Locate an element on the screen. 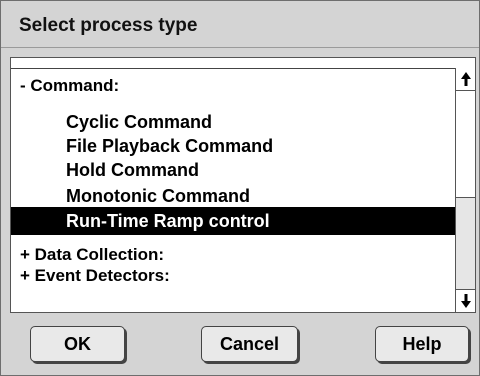 Image resolution: width=480 pixels, height=376 pixels. list-scrollbar is located at coordinates (465, 190).